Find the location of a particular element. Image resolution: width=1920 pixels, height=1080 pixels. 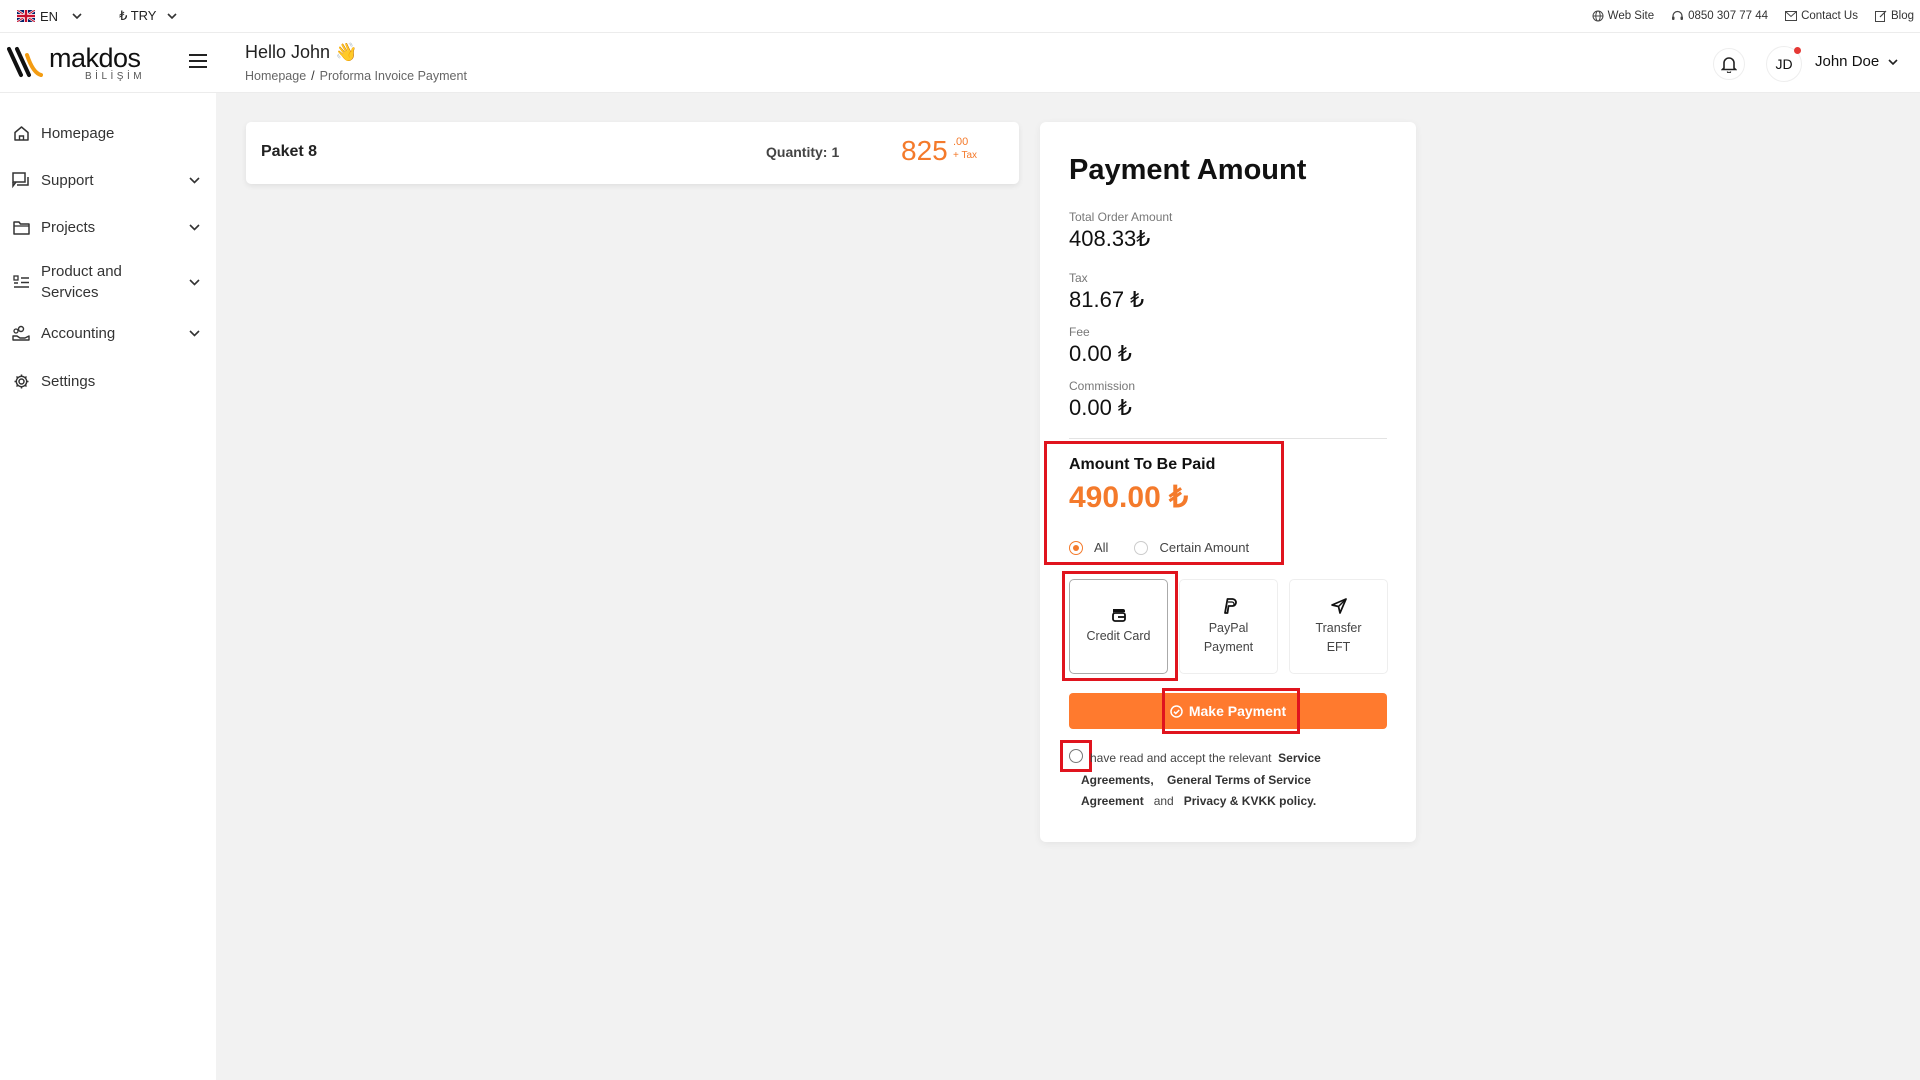

notification-dot is located at coordinates (1797, 50).